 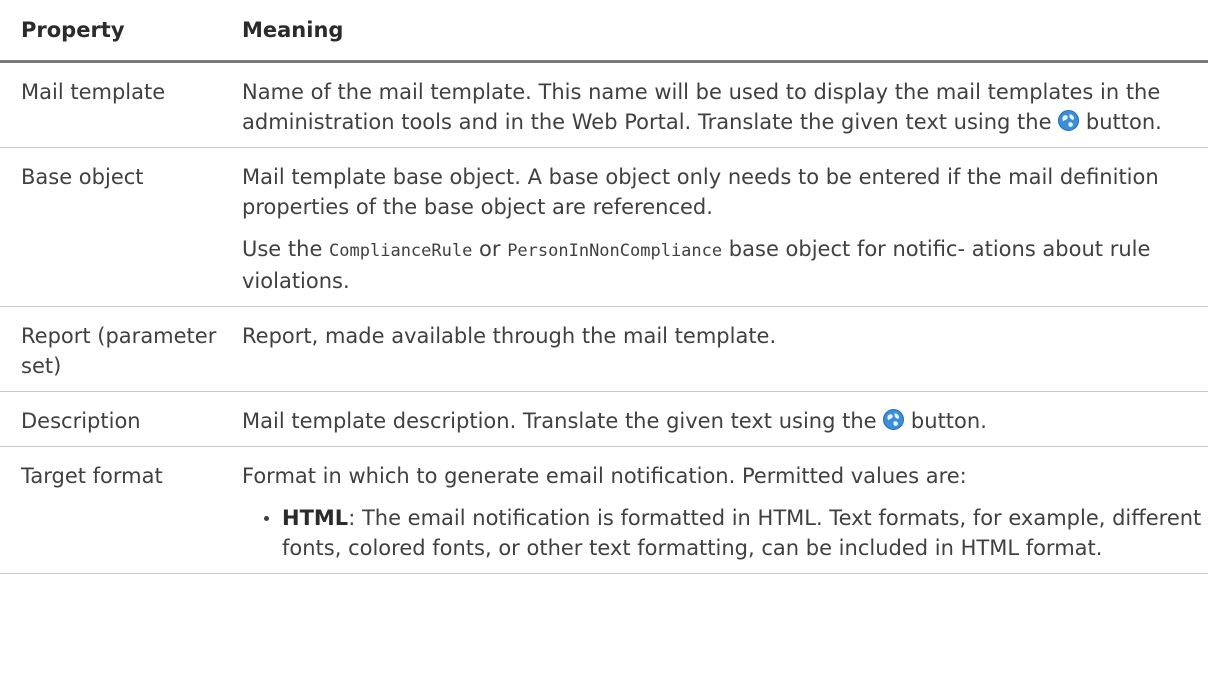 I want to click on table-header-row: Property Meaning, so click(x=604, y=31).